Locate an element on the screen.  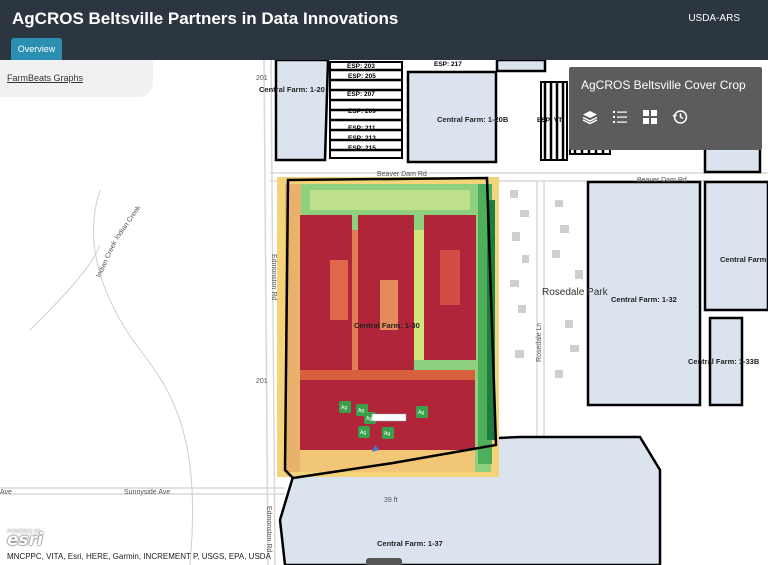
parcel-label-1-32: Central Farm: 1-32 is located at coordinates (644, 299).